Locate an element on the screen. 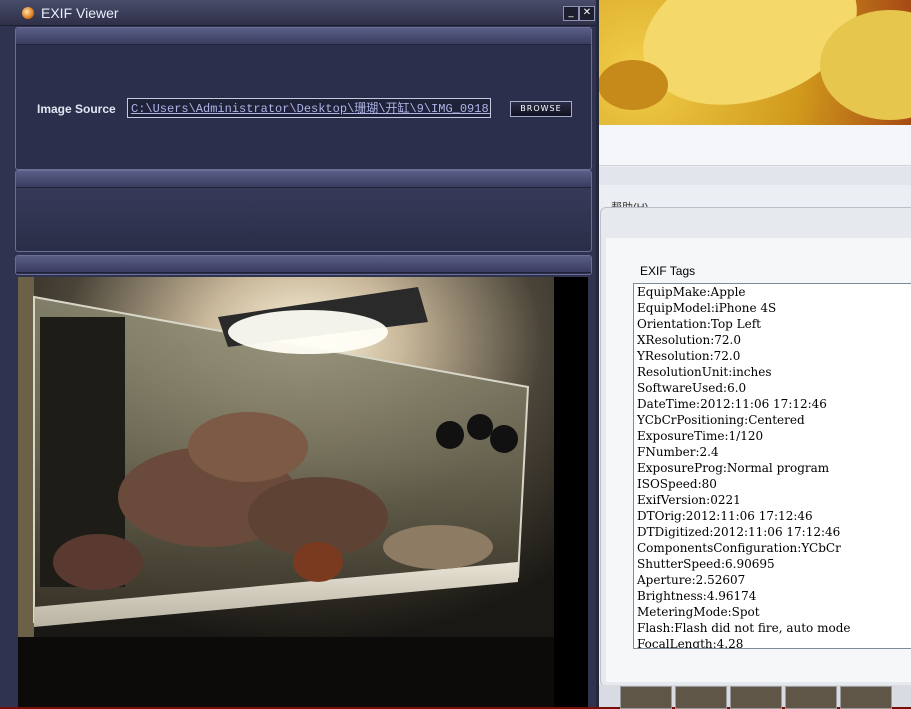 The height and width of the screenshot is (709, 911). list-item: ExposureProg:Normal program is located at coordinates (772, 468).